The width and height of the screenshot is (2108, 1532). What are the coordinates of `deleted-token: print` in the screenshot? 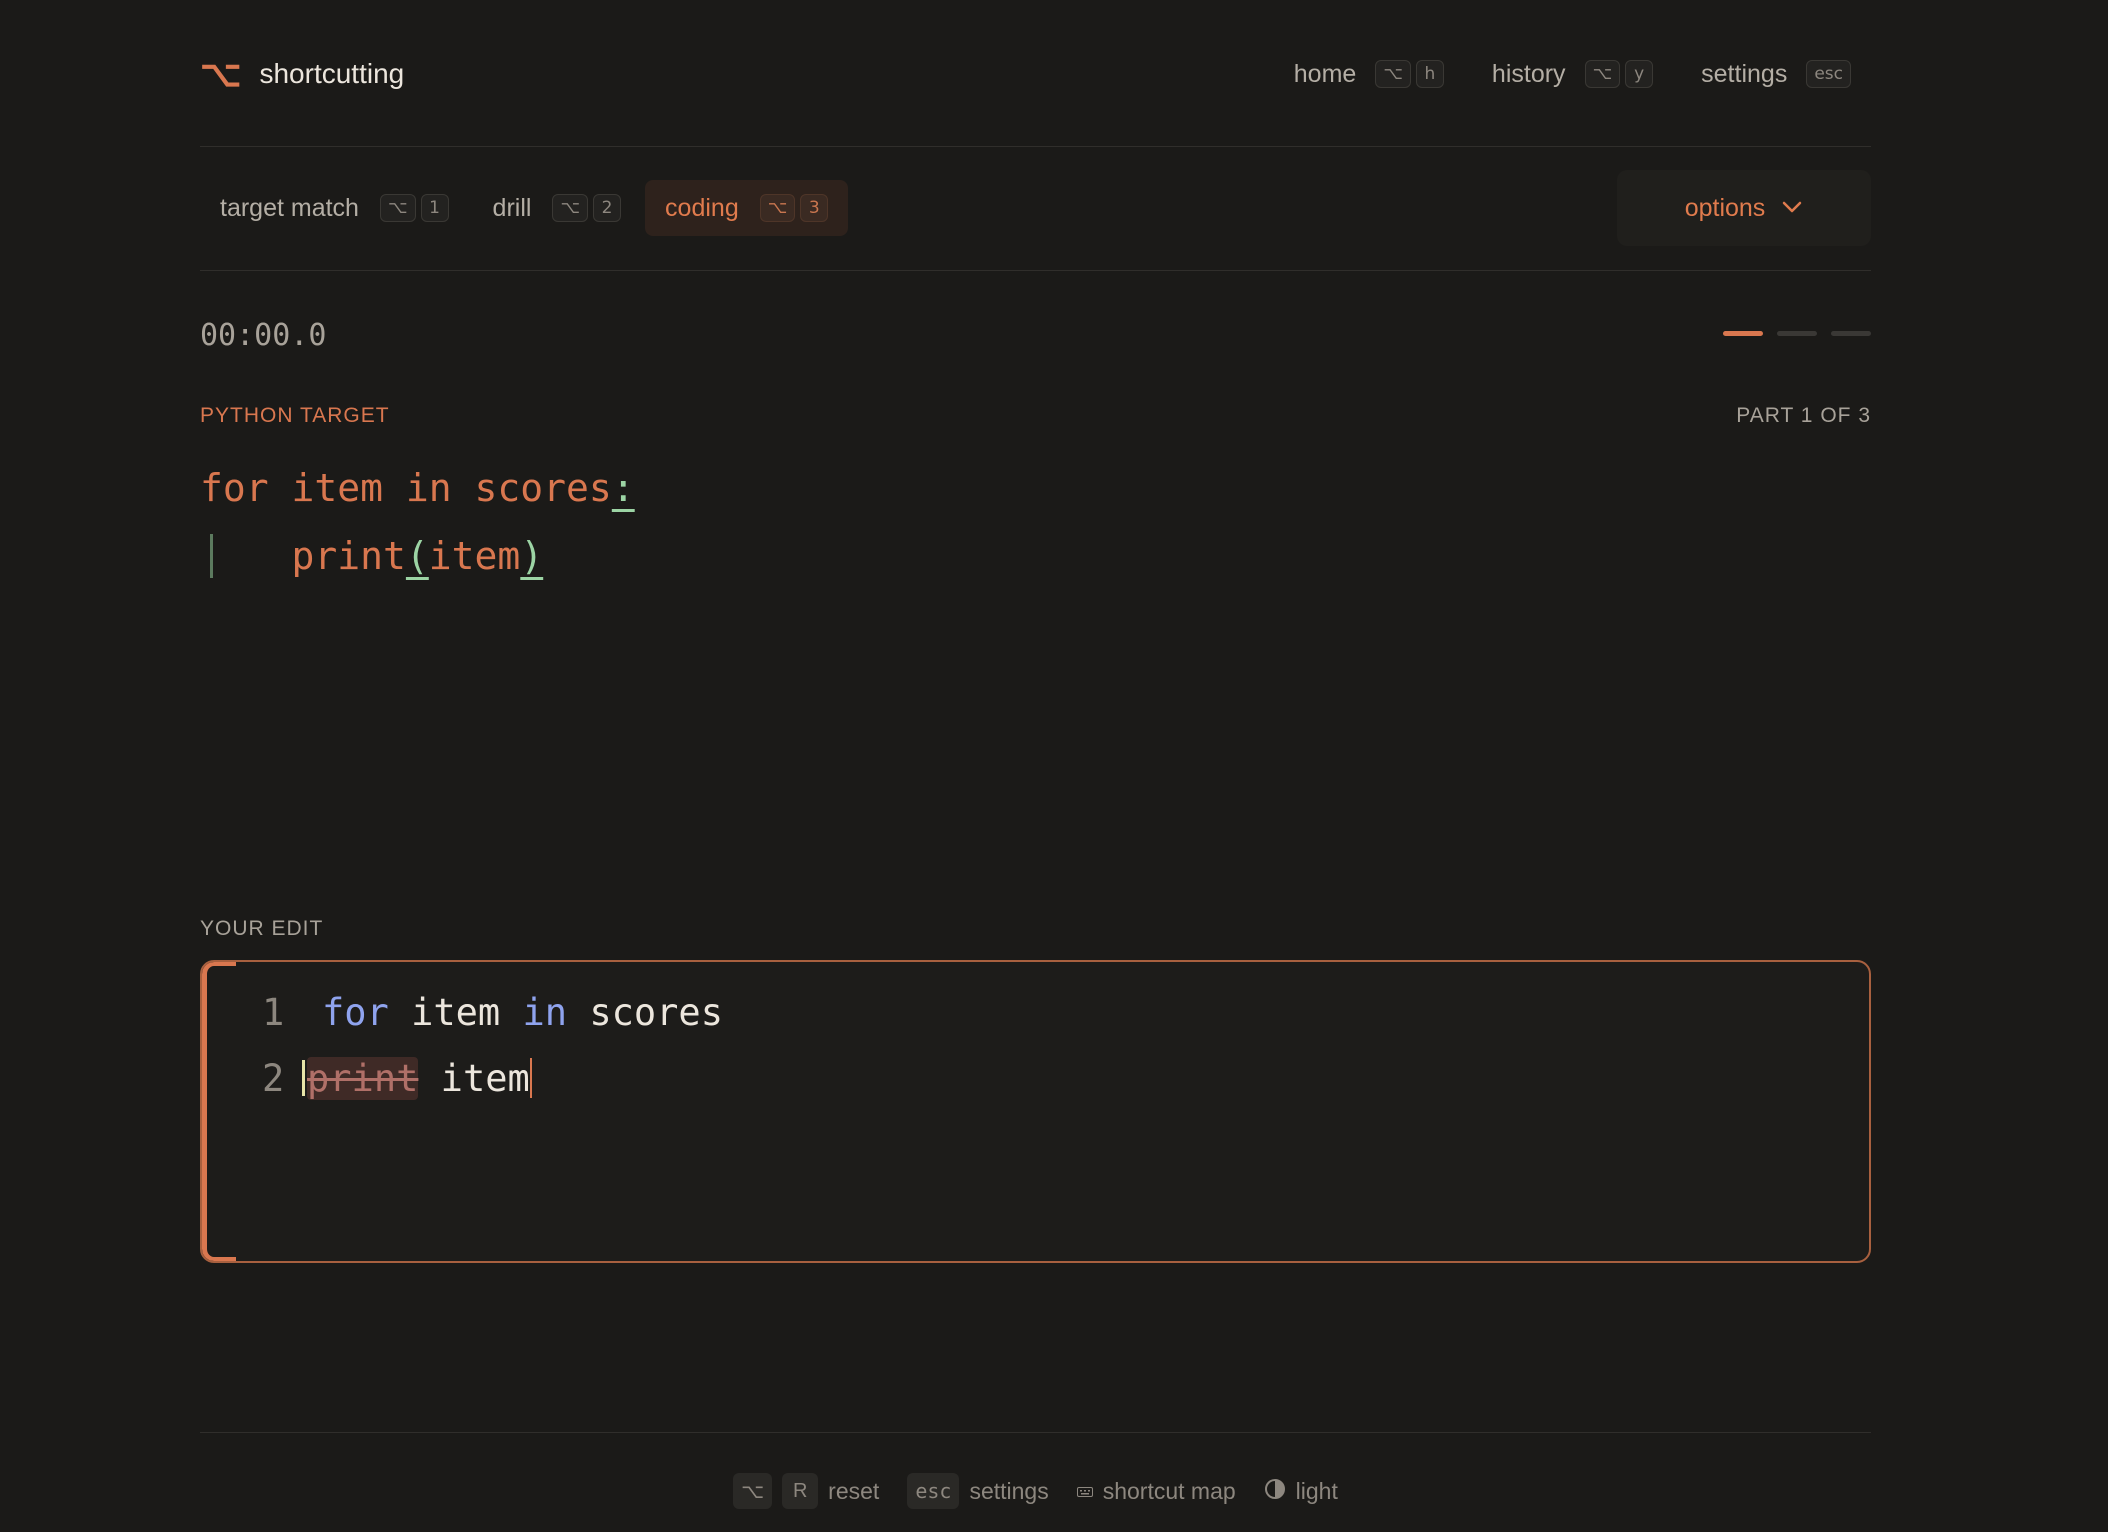 It's located at (363, 1078).